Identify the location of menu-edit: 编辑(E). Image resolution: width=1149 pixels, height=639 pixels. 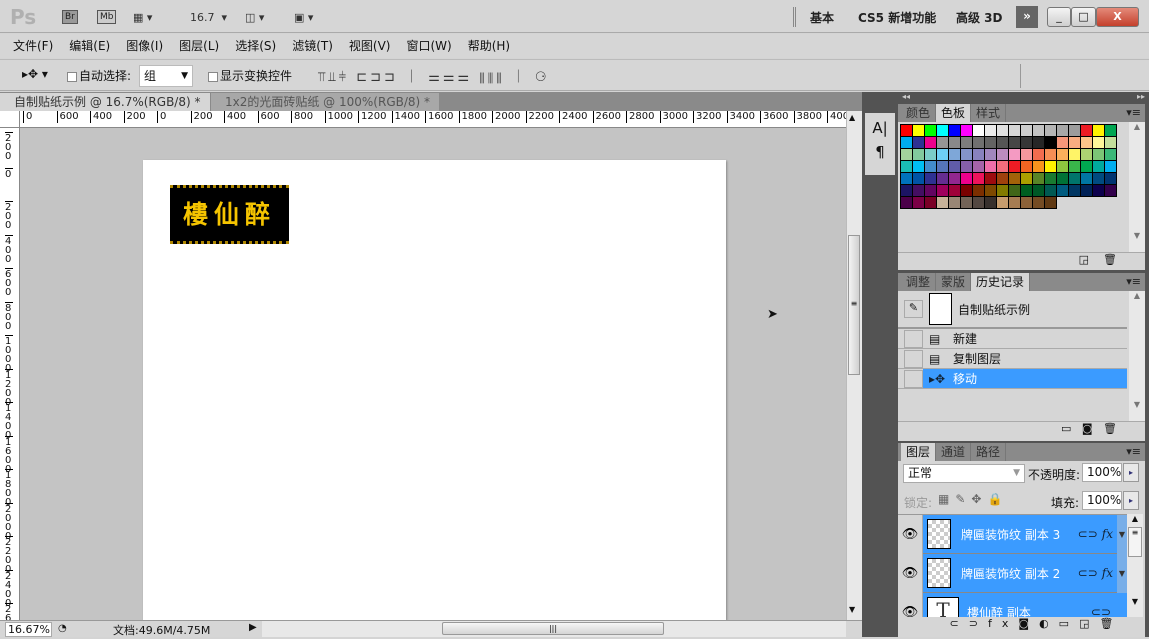
(89, 46).